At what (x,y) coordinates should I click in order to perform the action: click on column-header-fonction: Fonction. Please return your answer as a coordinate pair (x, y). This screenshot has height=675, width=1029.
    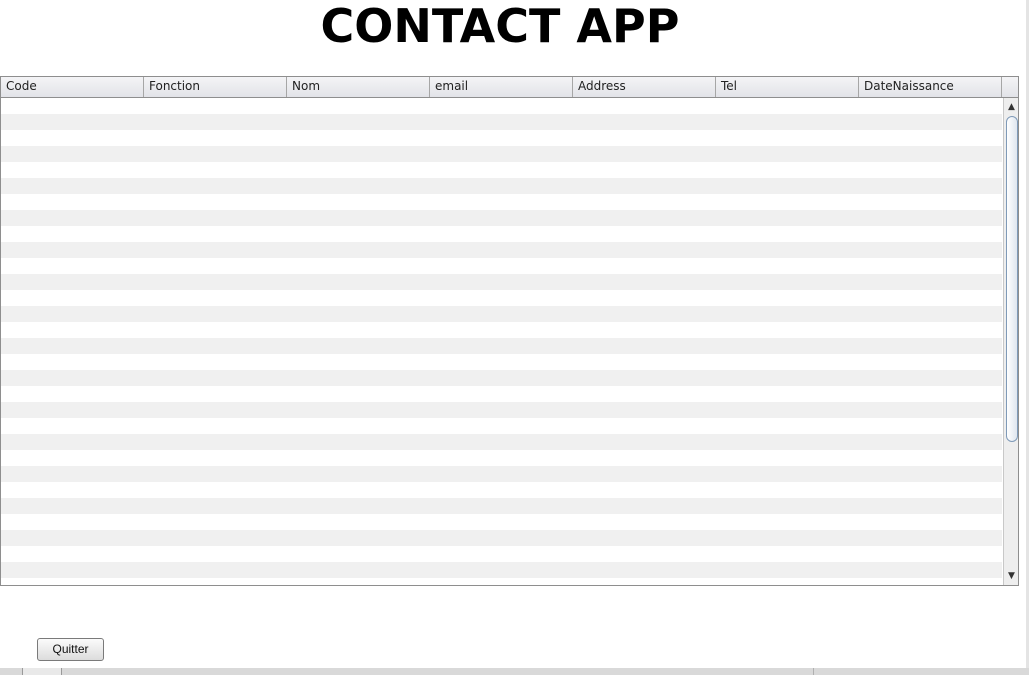
    Looking at the image, I should click on (215, 87).